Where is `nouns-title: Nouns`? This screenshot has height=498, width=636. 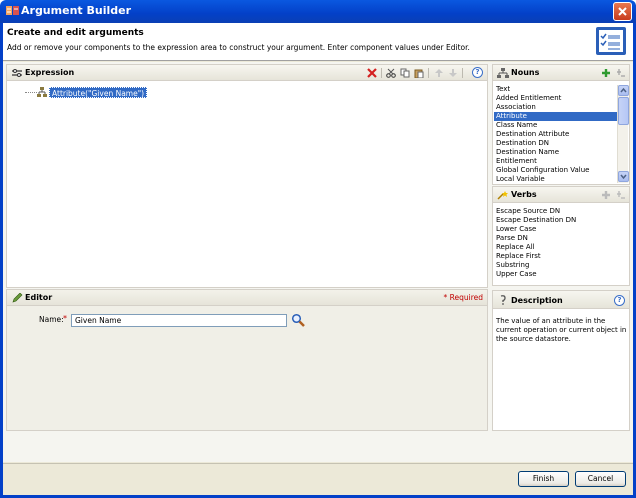 nouns-title: Nouns is located at coordinates (525, 72).